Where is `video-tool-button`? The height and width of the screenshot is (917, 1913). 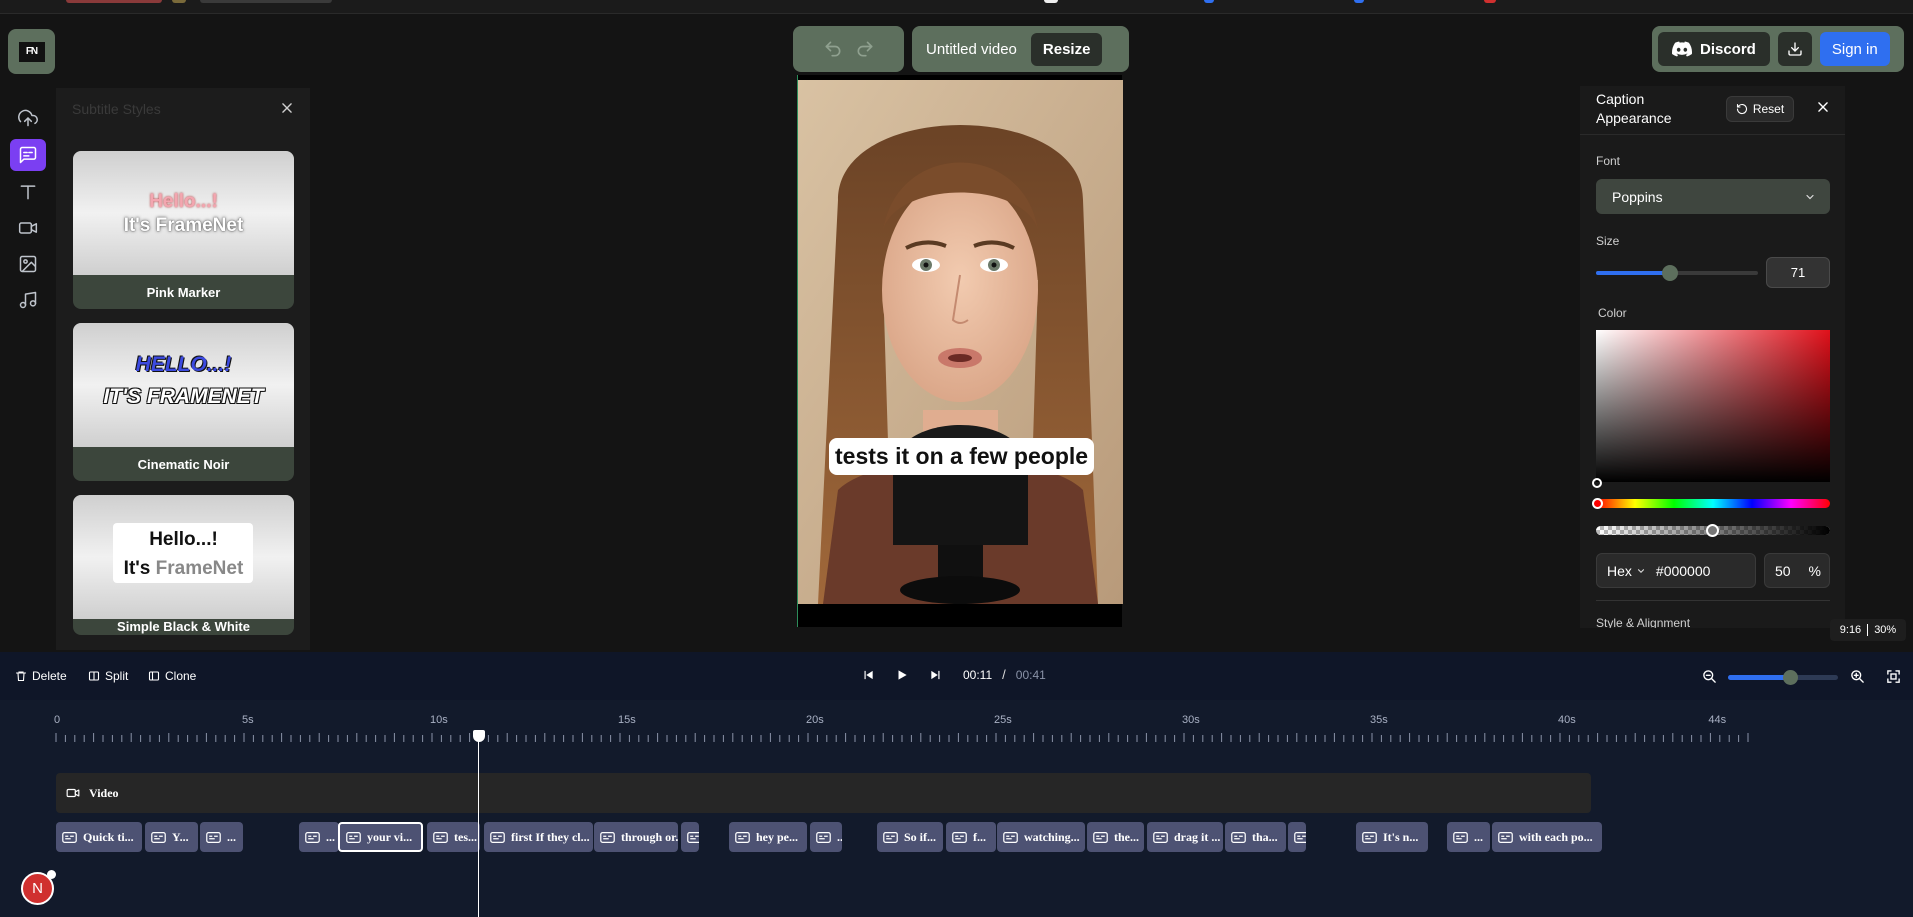
video-tool-button is located at coordinates (28, 228).